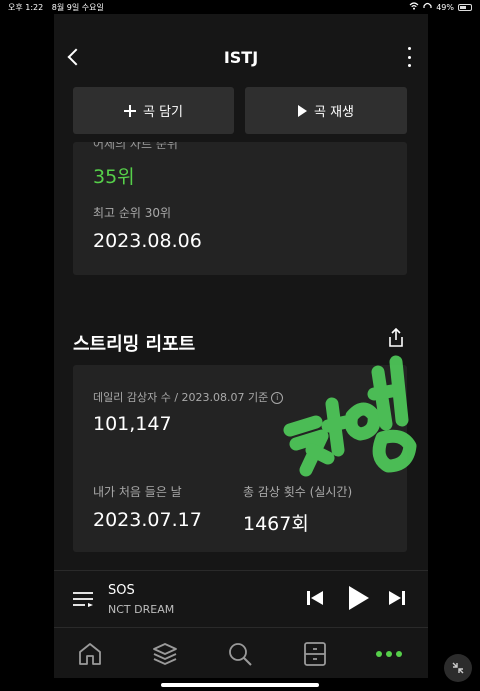  Describe the element at coordinates (83, 599) in the screenshot. I see `playlist-icon` at that location.